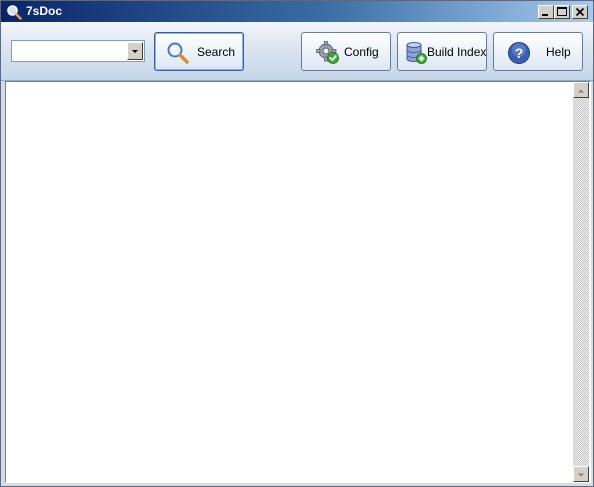  I want to click on config-button-label: Config, so click(361, 52).